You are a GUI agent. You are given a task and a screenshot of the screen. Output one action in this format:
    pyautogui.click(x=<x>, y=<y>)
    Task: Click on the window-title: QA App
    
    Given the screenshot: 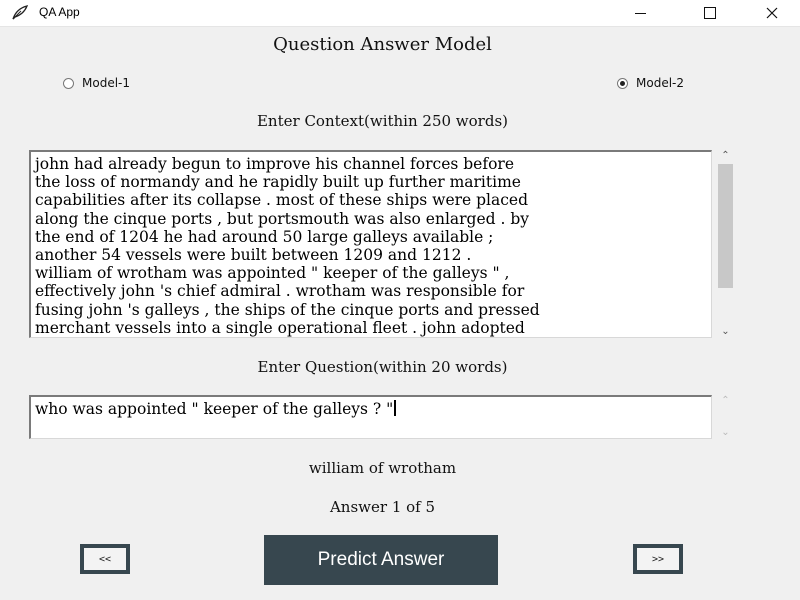 What is the action you would take?
    pyautogui.click(x=59, y=12)
    